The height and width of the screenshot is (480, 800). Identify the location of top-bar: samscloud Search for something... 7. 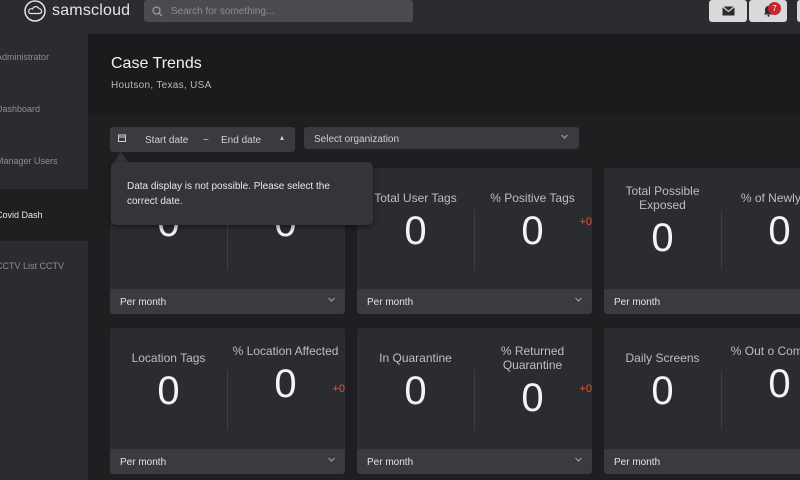
(400, 17).